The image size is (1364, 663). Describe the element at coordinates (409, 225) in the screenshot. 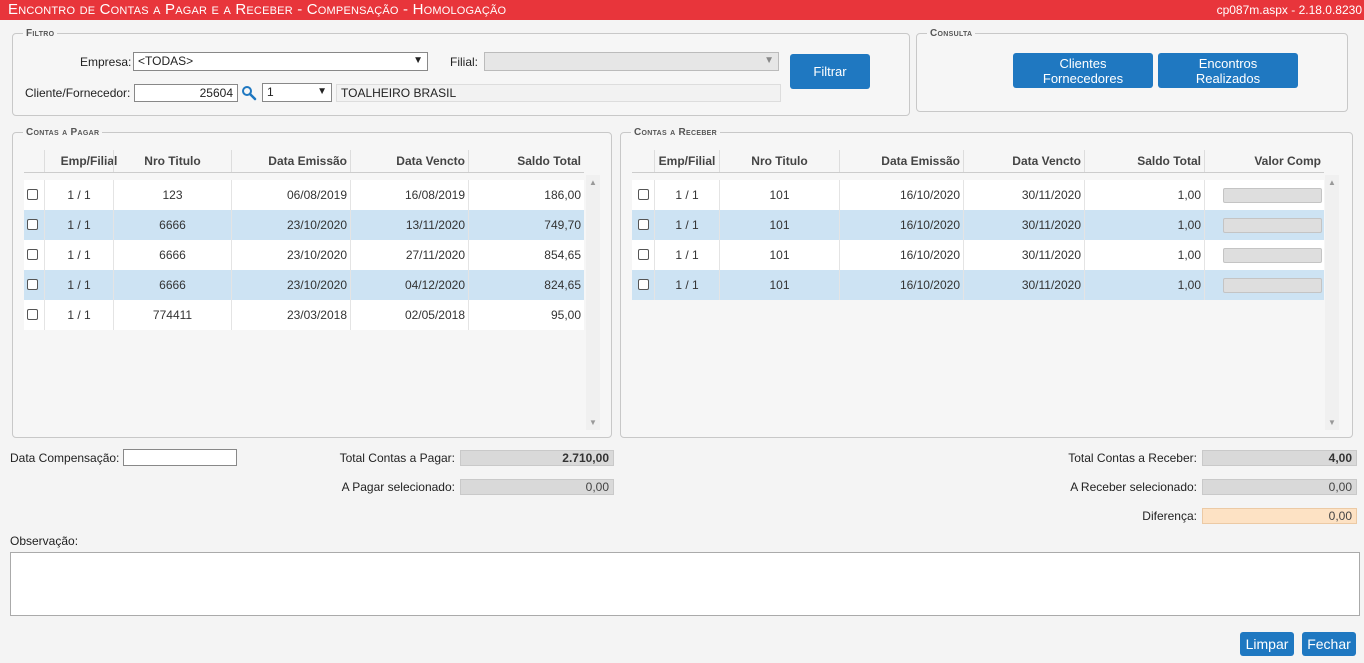

I see `pagar-cell-vencto: 13/11/2020` at that location.